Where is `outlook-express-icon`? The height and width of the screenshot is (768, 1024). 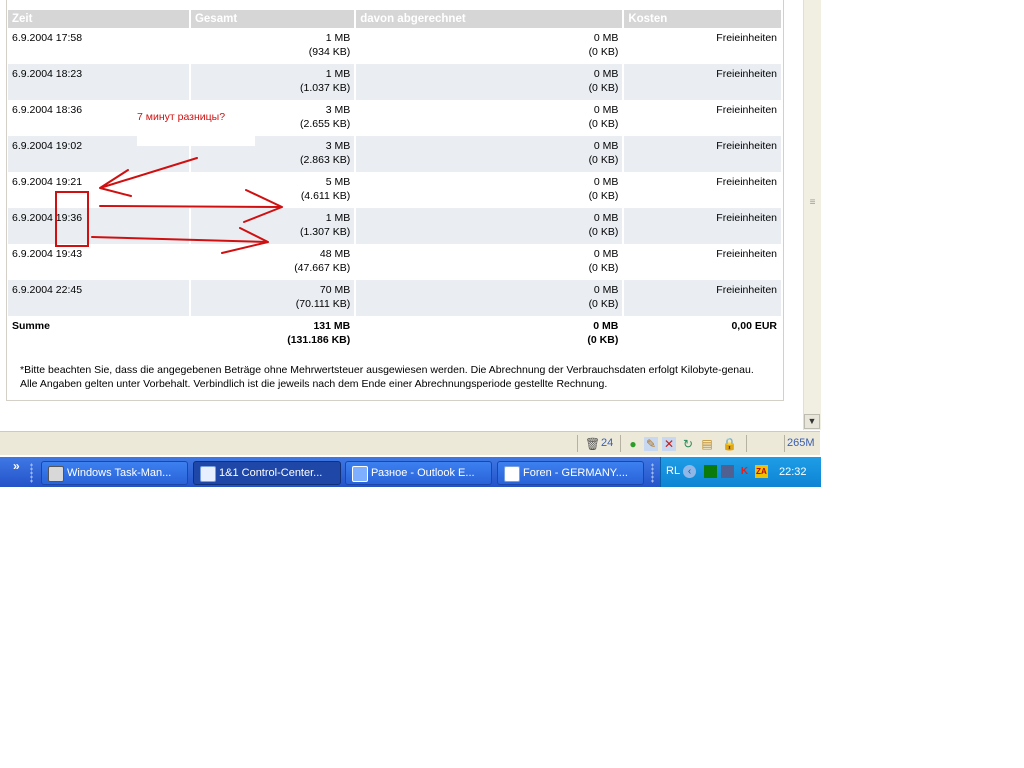 outlook-express-icon is located at coordinates (360, 474).